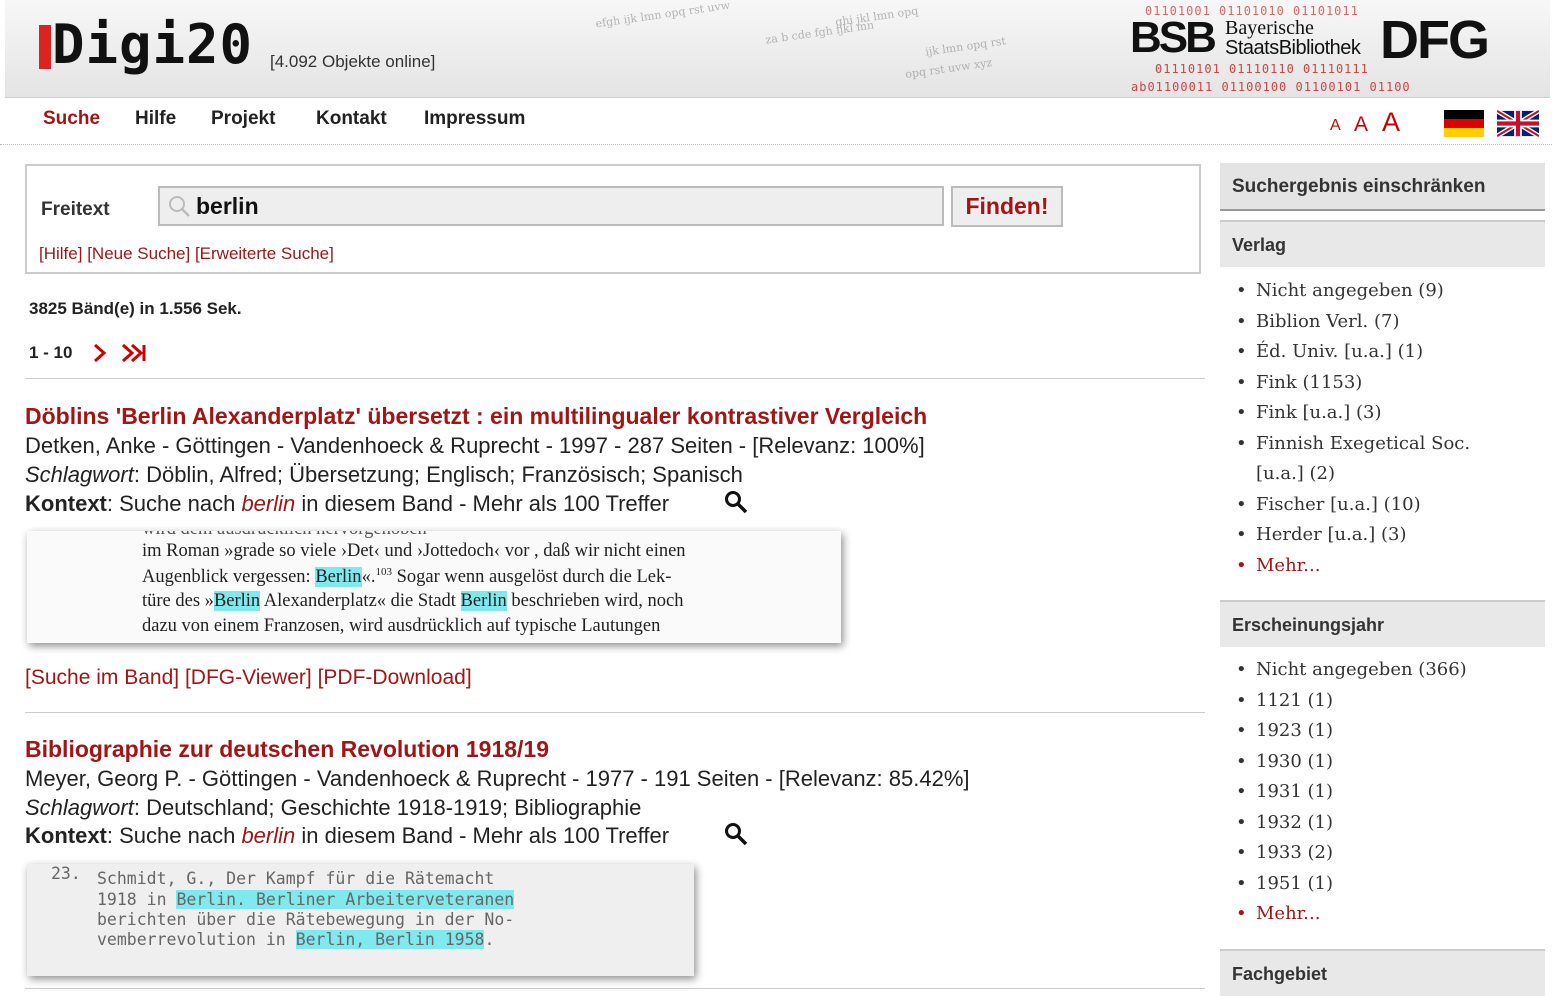  What do you see at coordinates (284, 535) in the screenshot?
I see `snippet-line: wird dem ausdrücklich hervorgehoben` at bounding box center [284, 535].